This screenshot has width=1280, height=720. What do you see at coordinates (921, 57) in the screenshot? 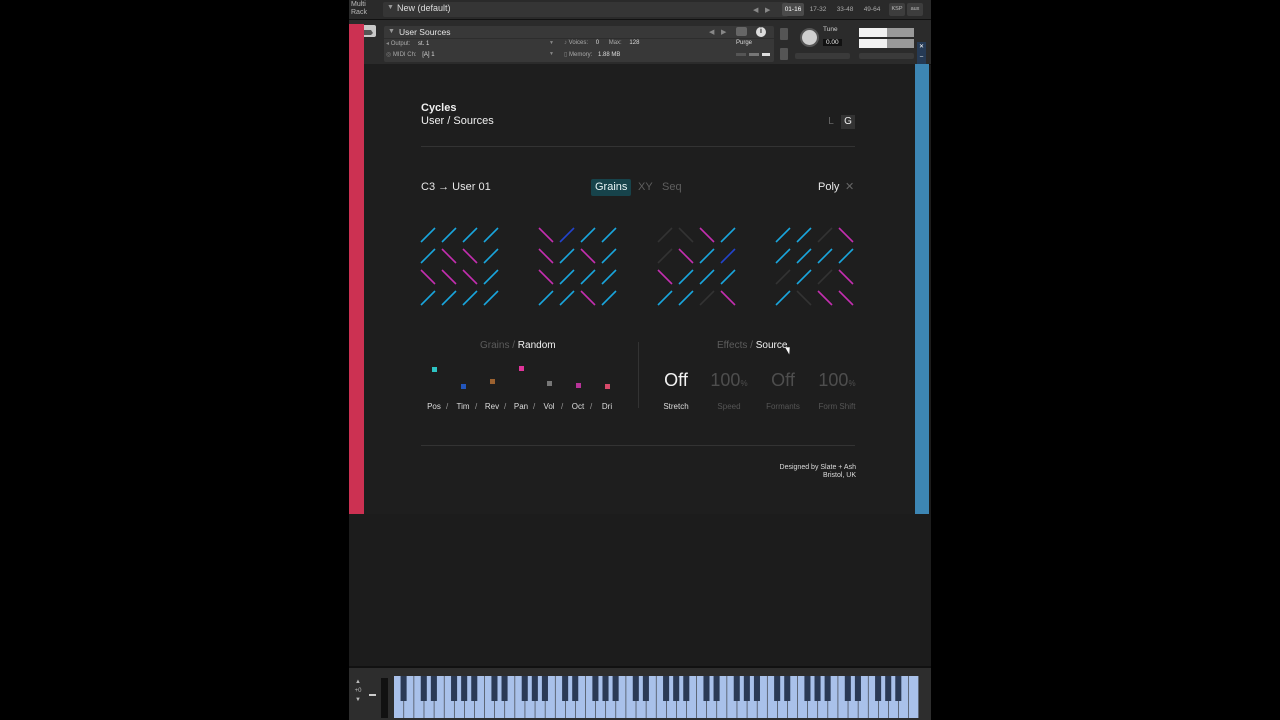
I see `minimize-icon: –` at bounding box center [921, 57].